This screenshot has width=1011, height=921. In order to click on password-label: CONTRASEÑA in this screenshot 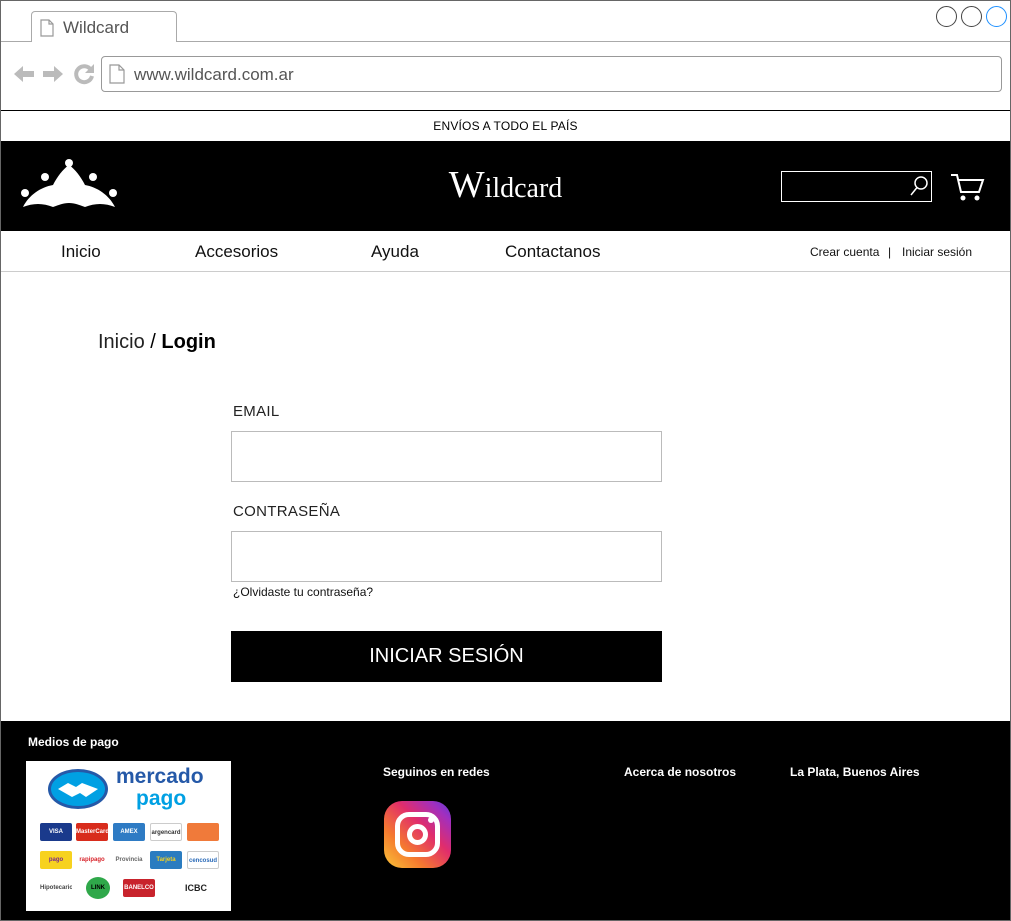, I will do `click(287, 511)`.